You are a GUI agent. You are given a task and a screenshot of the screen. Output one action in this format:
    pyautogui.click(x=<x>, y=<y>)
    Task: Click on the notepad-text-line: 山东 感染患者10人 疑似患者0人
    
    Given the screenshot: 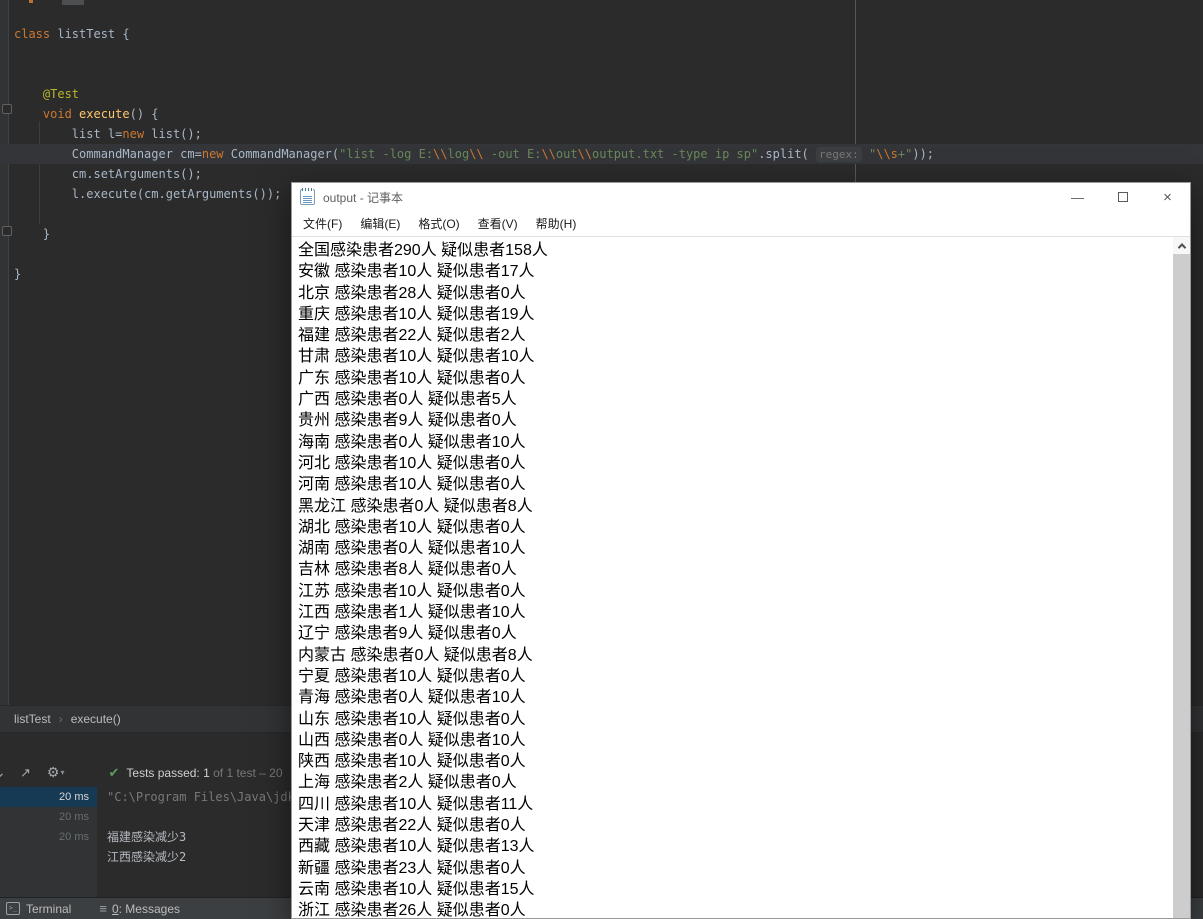 What is the action you would take?
    pyautogui.click(x=412, y=719)
    